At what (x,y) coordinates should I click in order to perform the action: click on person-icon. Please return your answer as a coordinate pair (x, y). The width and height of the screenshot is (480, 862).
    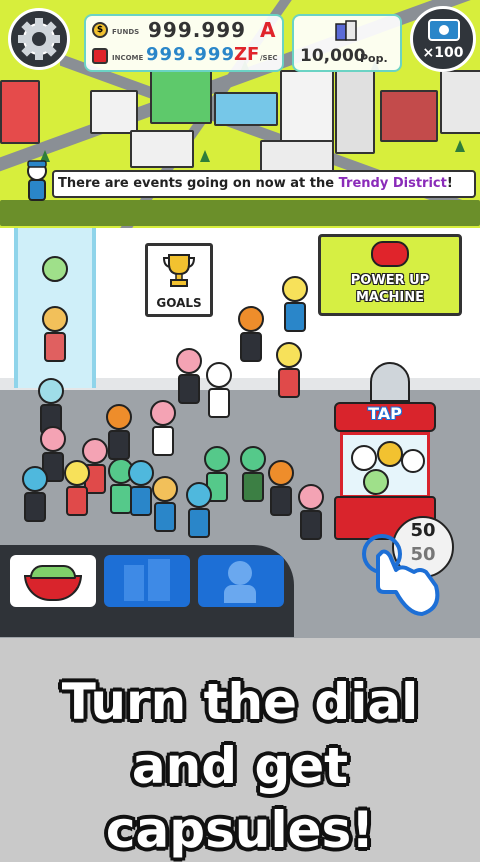
    Looking at the image, I should click on (240, 573).